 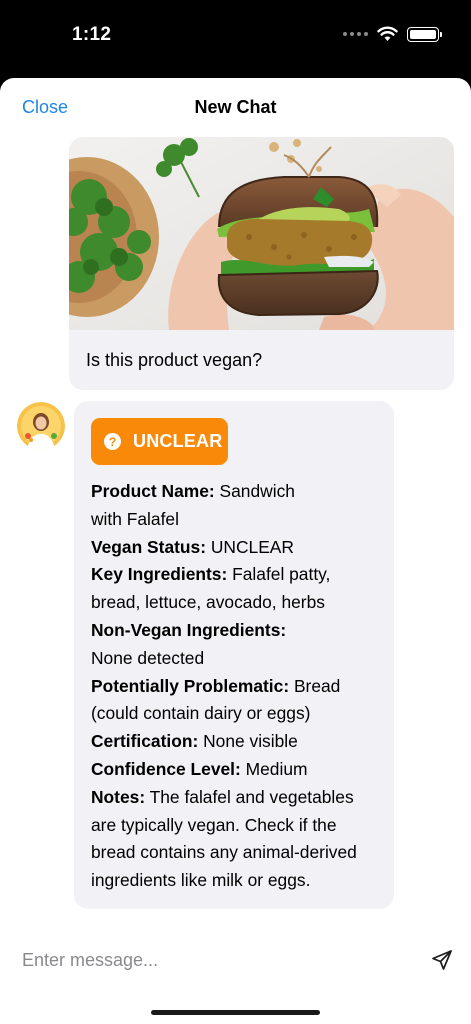 What do you see at coordinates (145, 741) in the screenshot?
I see `detail-label: Certification:` at bounding box center [145, 741].